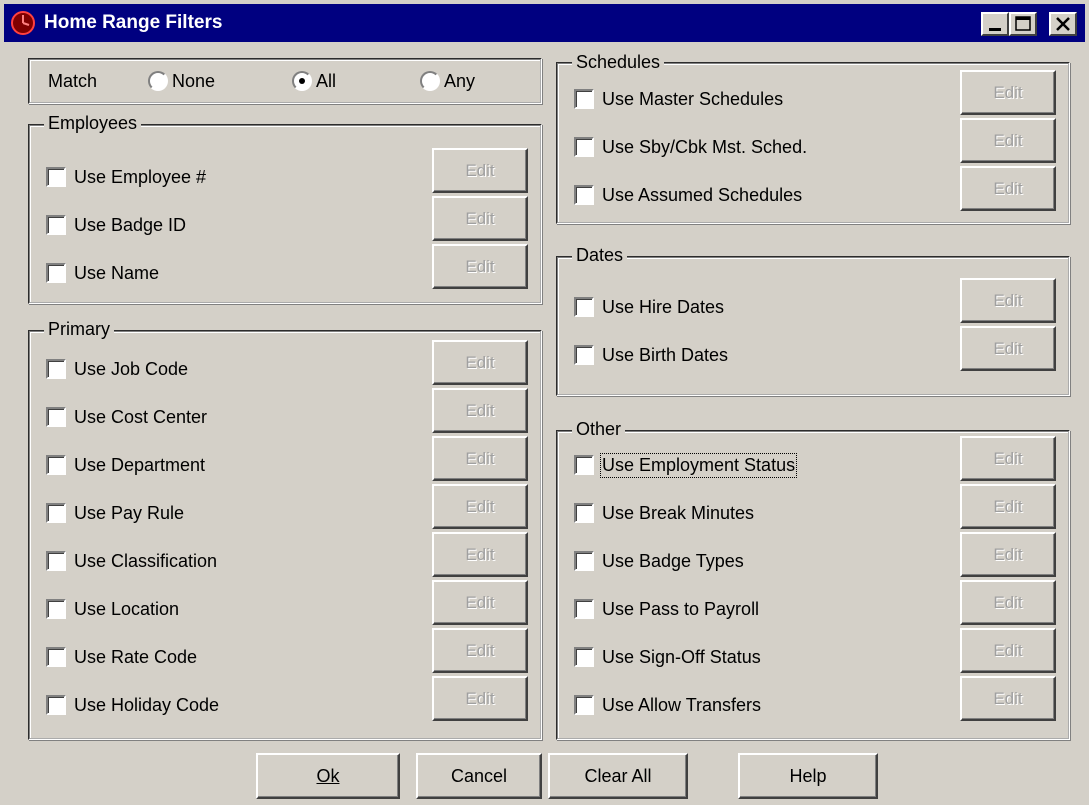 The width and height of the screenshot is (1089, 805). I want to click on other-edit-button-4: Edit, so click(1008, 650).